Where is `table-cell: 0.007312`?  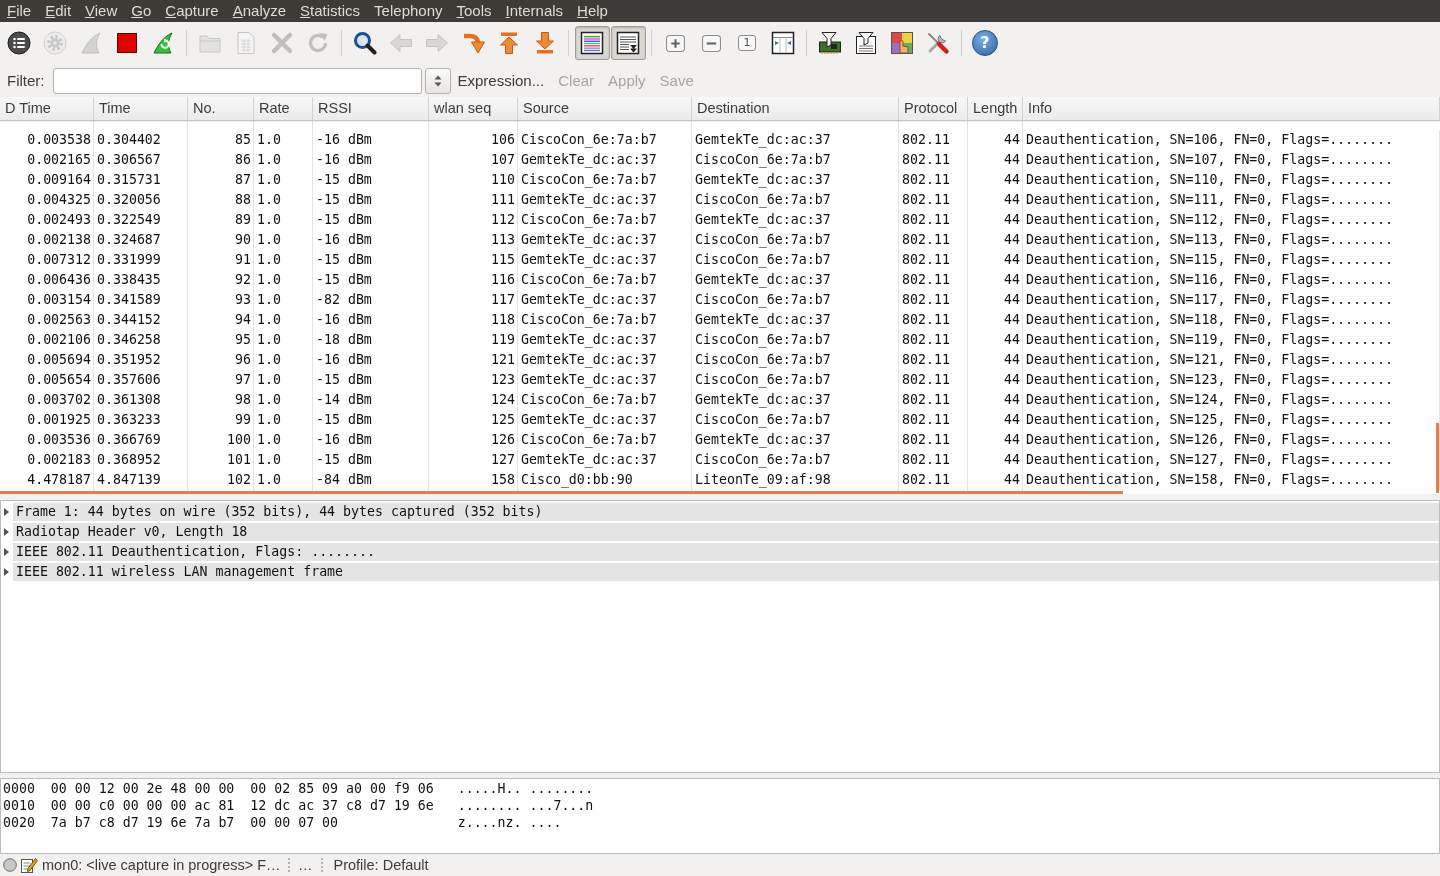 table-cell: 0.007312 is located at coordinates (47, 260).